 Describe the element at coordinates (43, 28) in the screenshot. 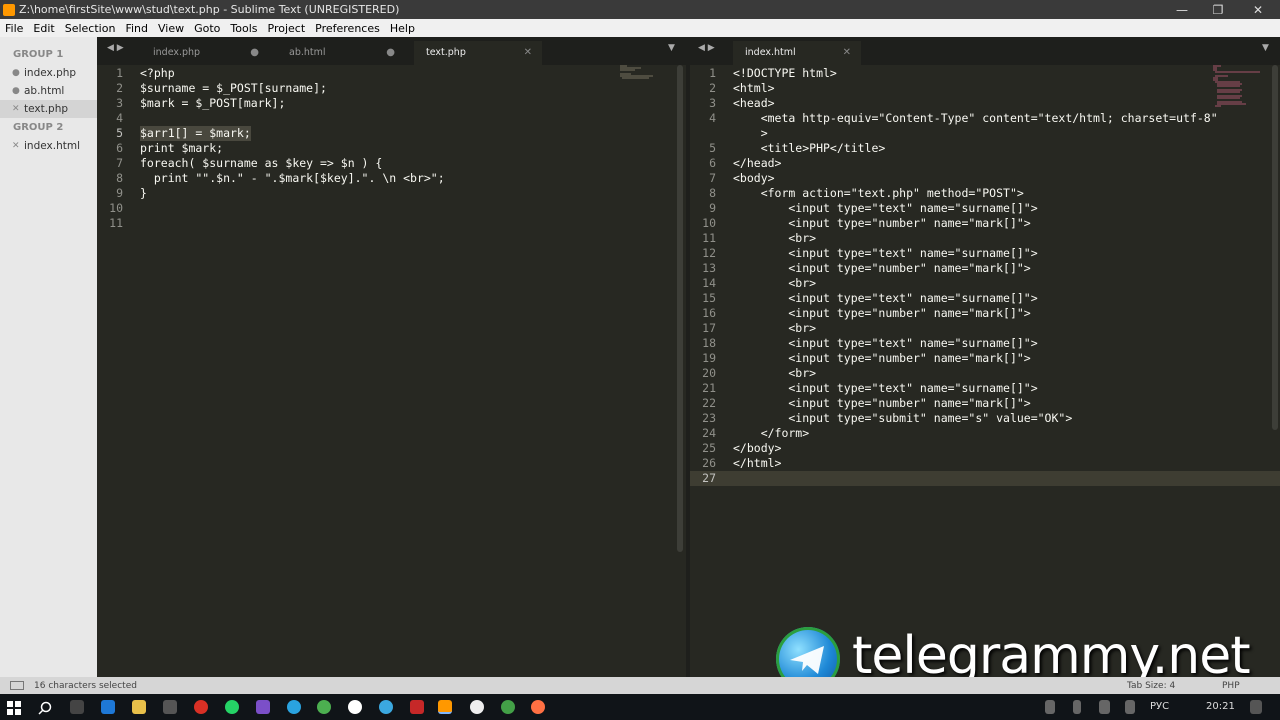

I see `menu-edit: Edit` at that location.